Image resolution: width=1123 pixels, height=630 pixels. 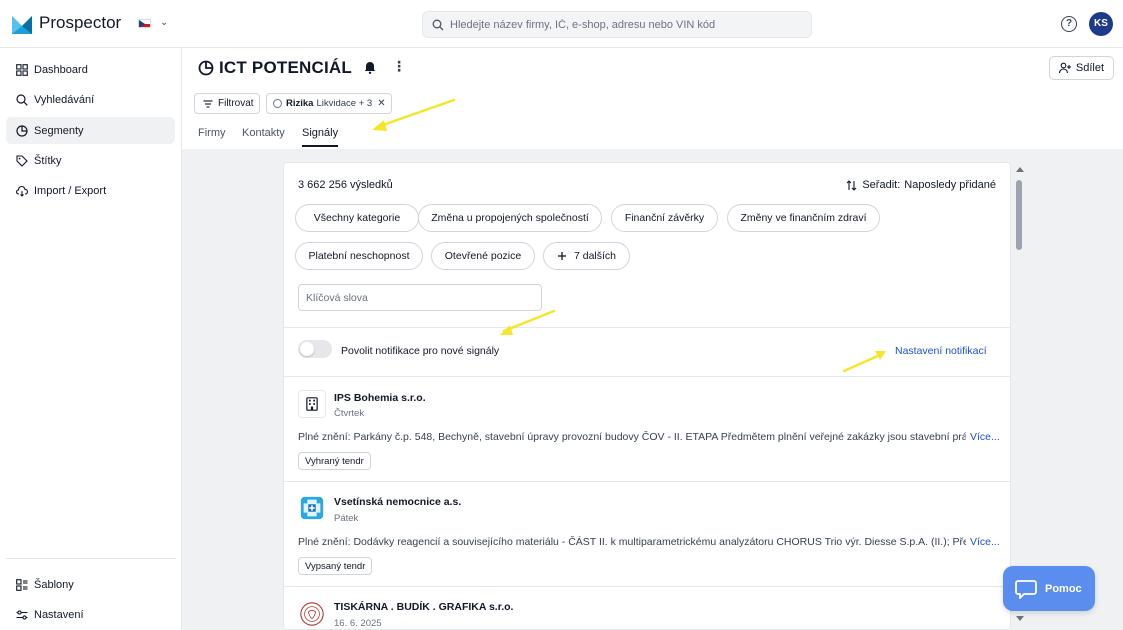 What do you see at coordinates (620, 24) in the screenshot?
I see `search-input` at bounding box center [620, 24].